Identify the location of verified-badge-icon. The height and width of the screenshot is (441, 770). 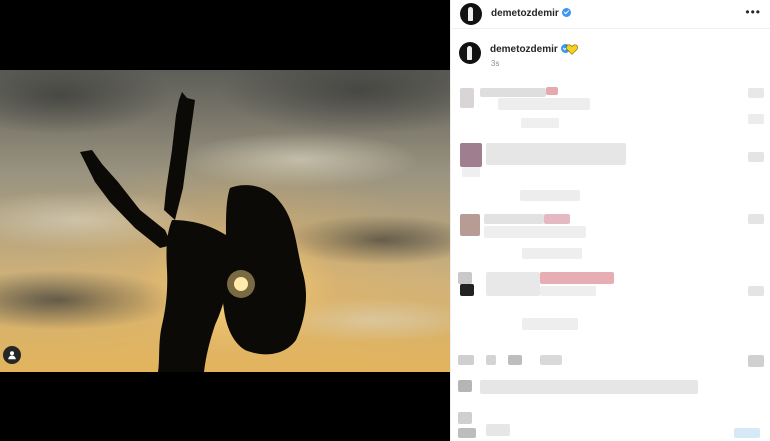
(566, 12).